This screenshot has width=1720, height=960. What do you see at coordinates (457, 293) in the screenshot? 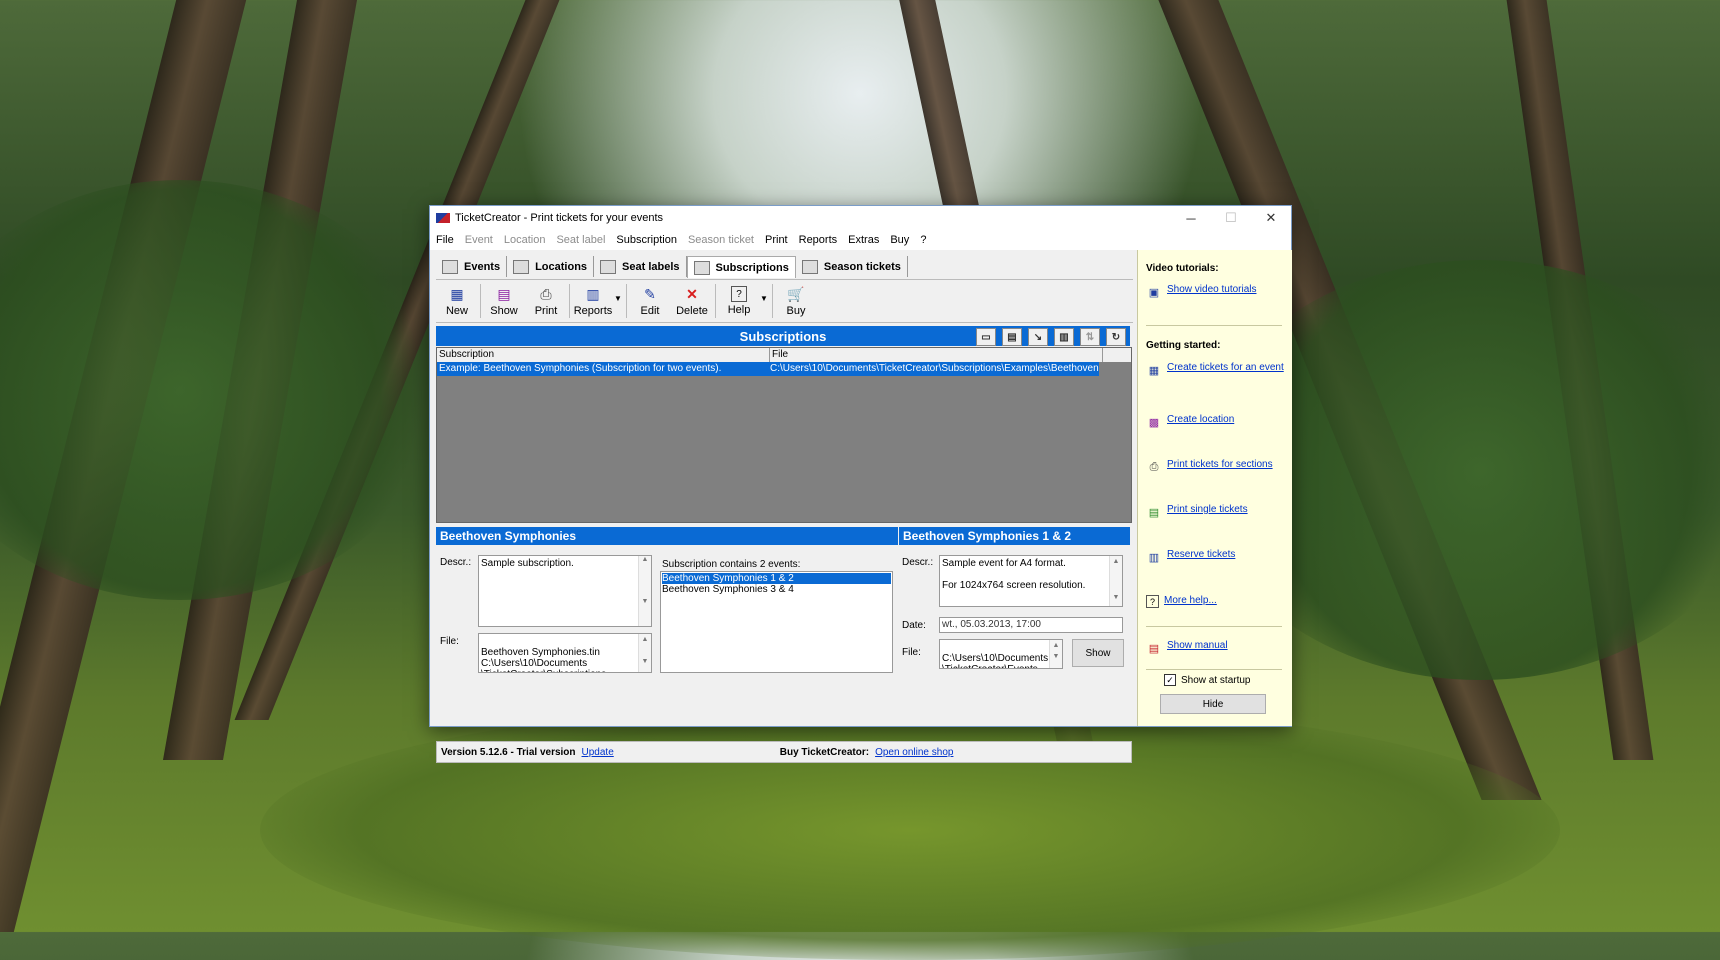
I see `new-icon: ▦` at bounding box center [457, 293].